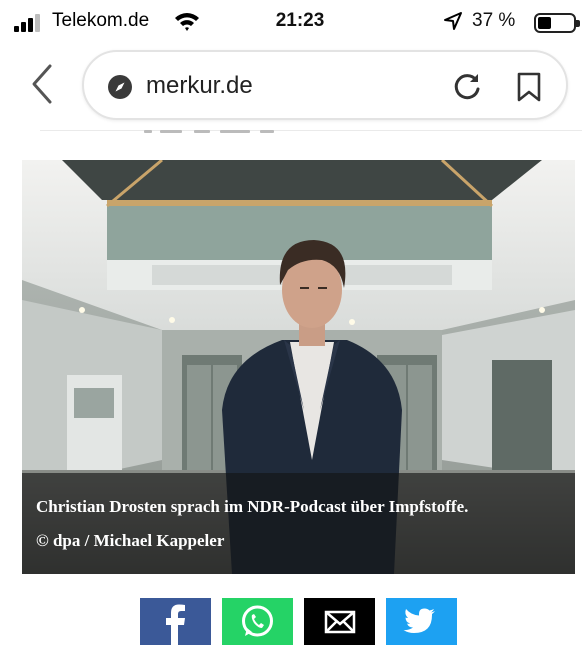  What do you see at coordinates (529, 87) in the screenshot?
I see `bookmark-button` at bounding box center [529, 87].